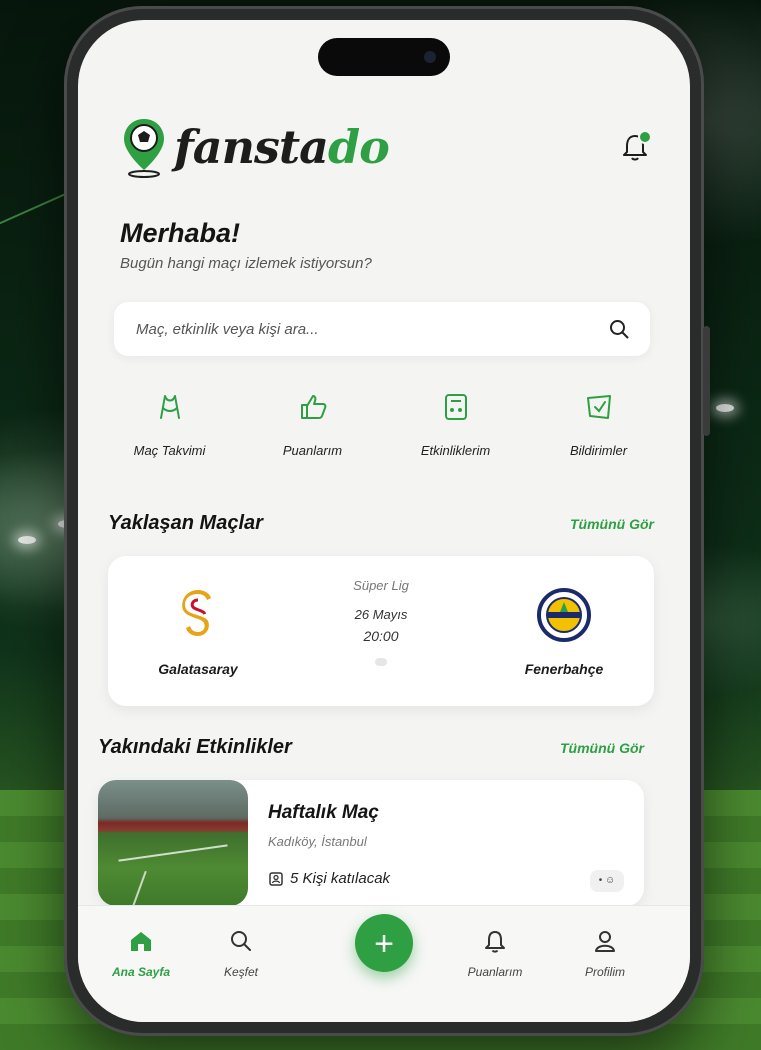 This screenshot has width=761, height=1050. Describe the element at coordinates (384, 943) in the screenshot. I see `add-button: +` at that location.